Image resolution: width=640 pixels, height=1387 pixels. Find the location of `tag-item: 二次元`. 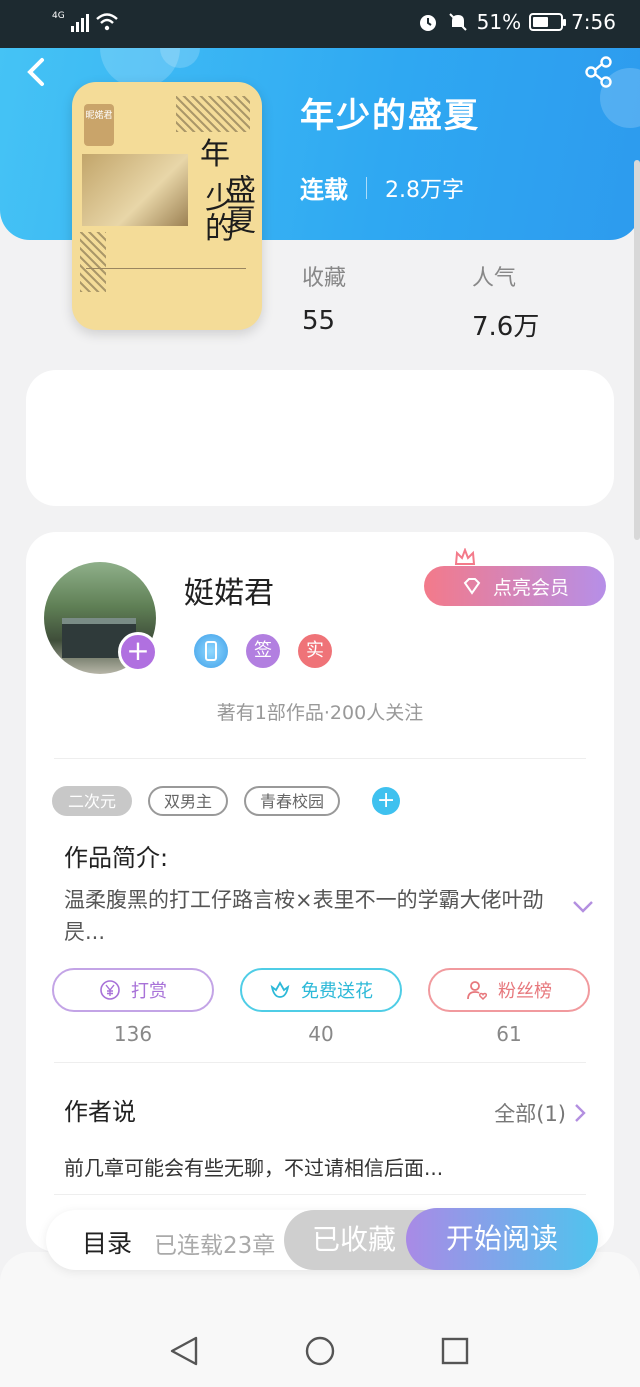

tag-item: 二次元 is located at coordinates (92, 801).